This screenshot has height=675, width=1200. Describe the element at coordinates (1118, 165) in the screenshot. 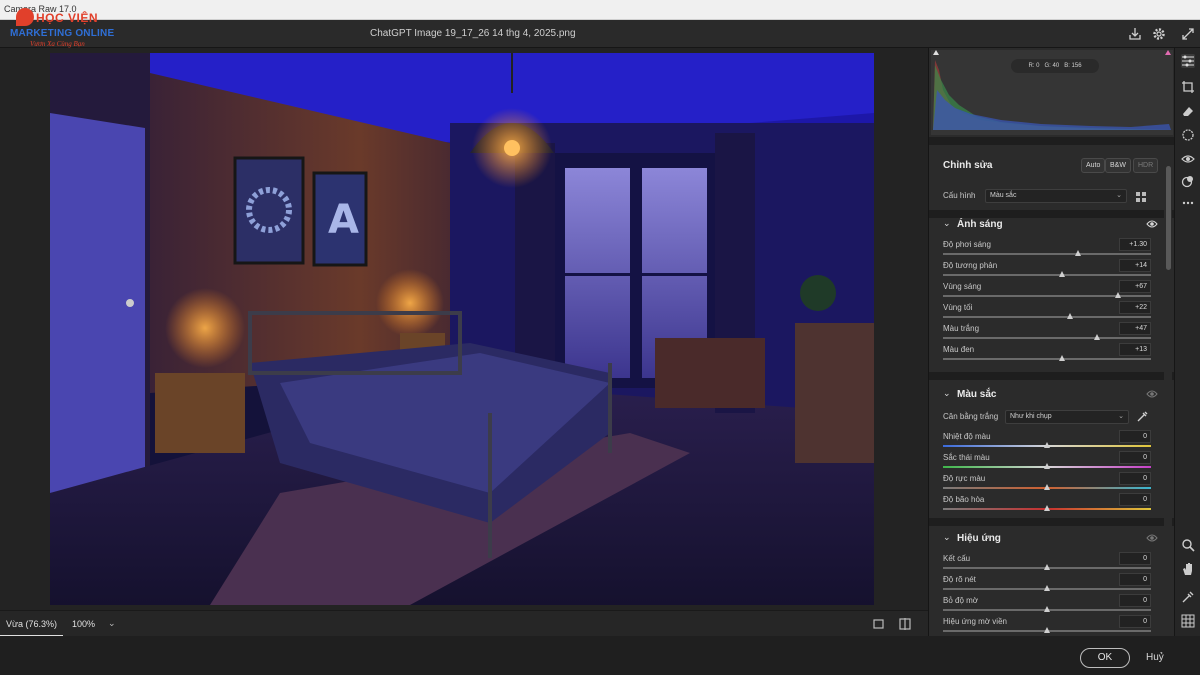

I see `bw-button: B&W` at that location.